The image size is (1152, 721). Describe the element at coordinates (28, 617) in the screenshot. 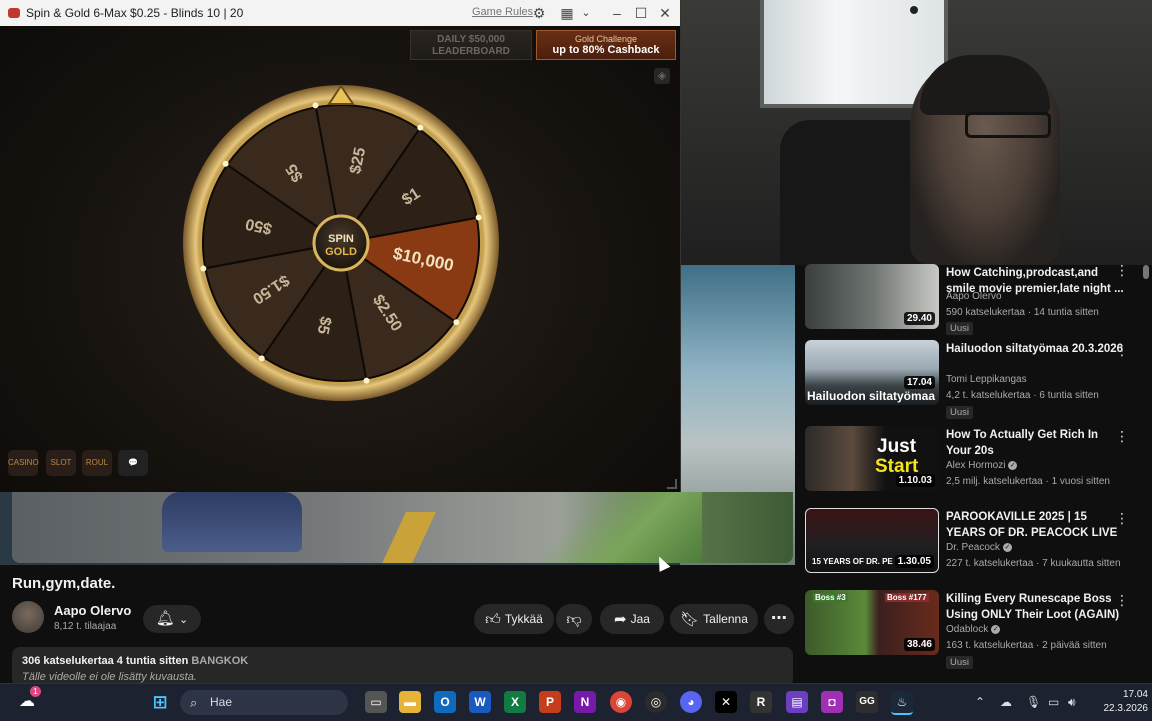

I see `avatar` at that location.